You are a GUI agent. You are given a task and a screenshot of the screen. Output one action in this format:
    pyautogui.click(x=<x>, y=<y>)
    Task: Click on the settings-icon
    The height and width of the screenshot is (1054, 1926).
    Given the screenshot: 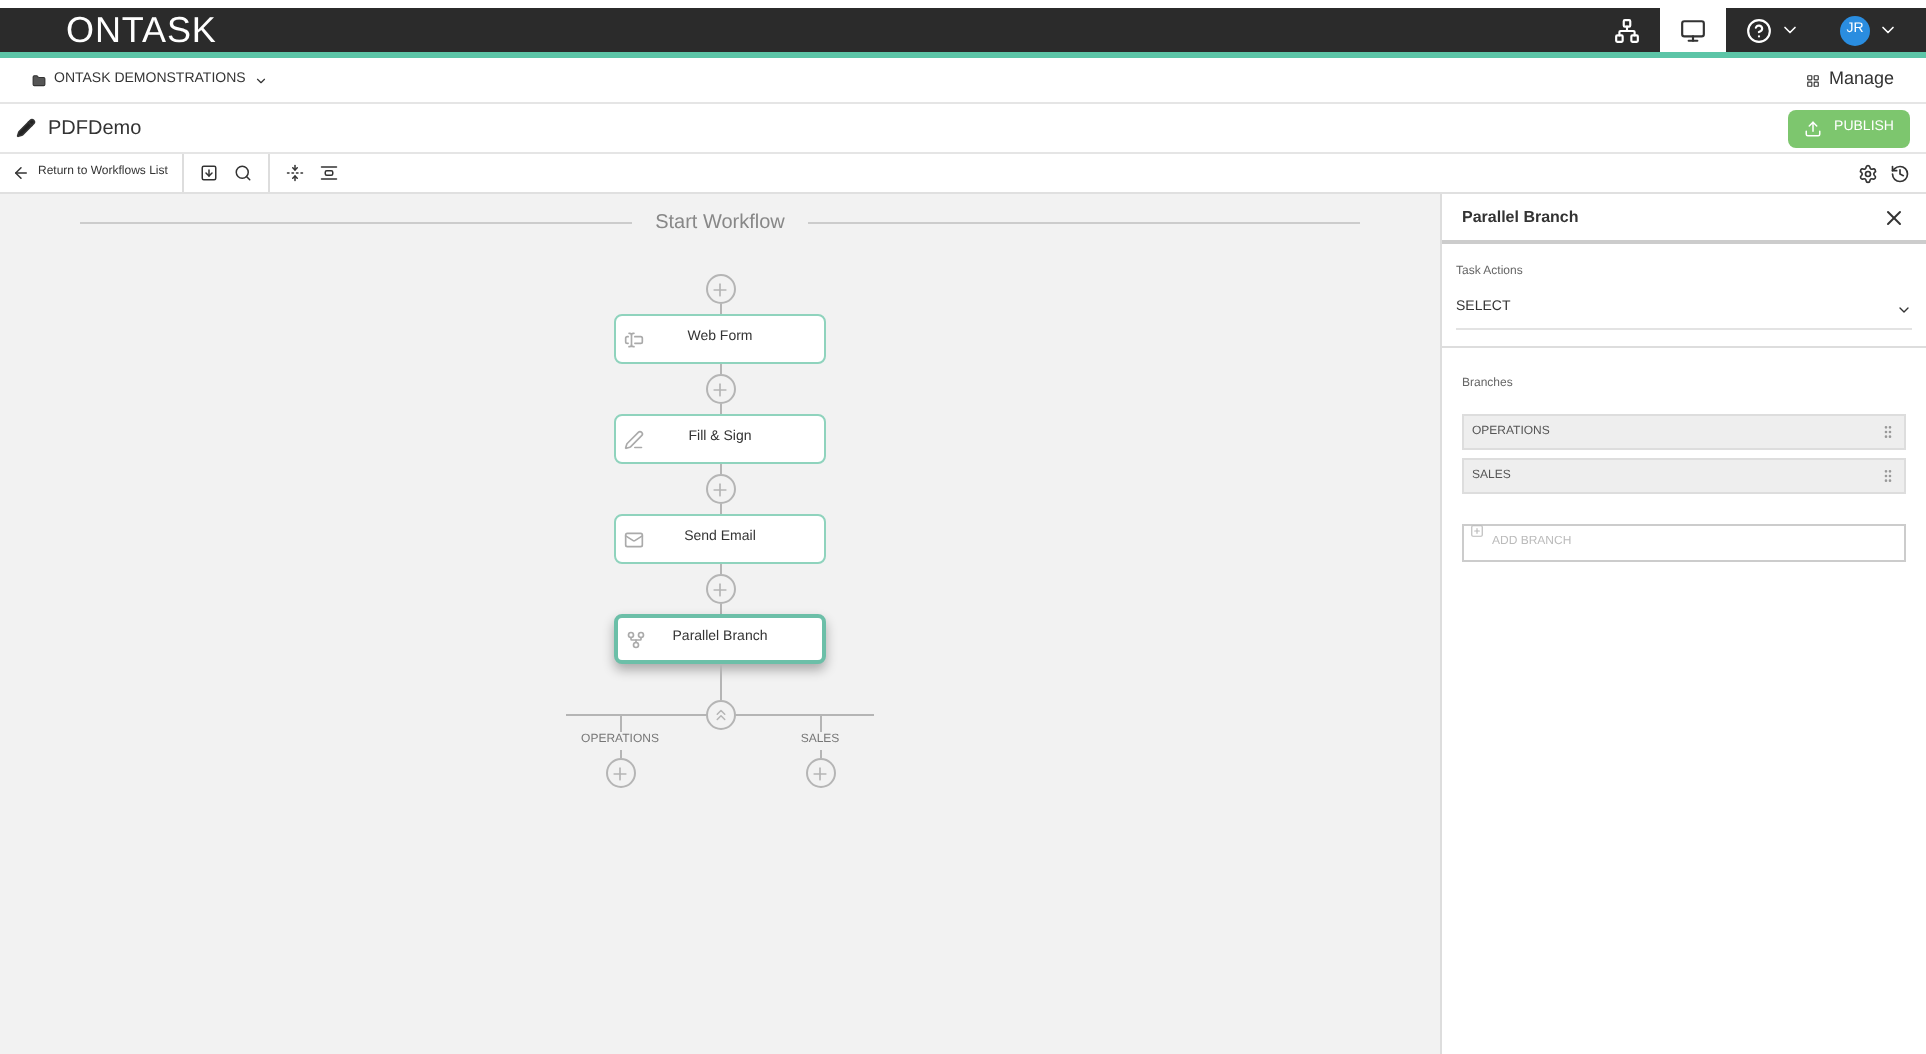 What is the action you would take?
    pyautogui.click(x=1868, y=173)
    